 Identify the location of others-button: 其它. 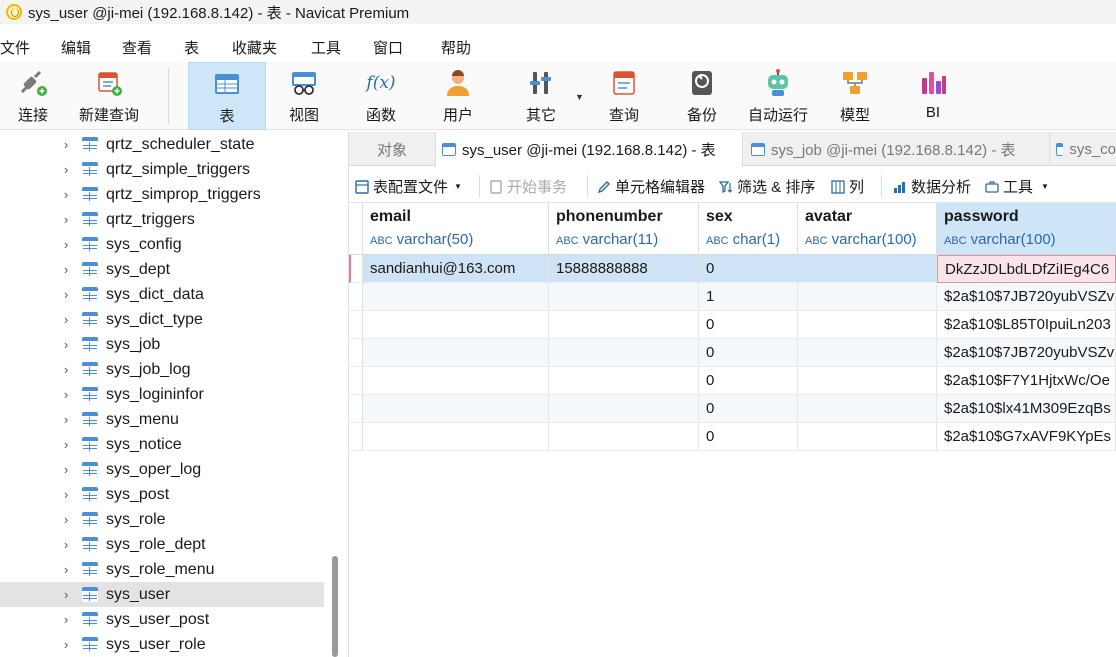
(541, 96).